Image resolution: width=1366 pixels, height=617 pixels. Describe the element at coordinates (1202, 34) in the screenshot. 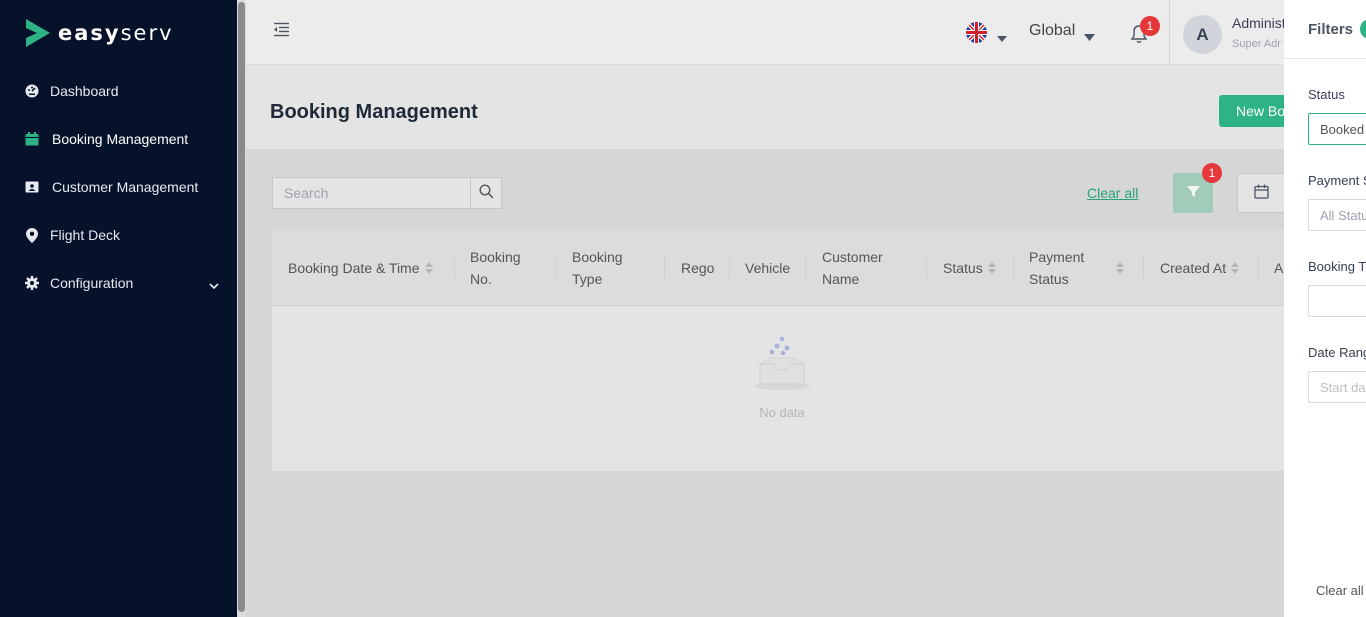

I see `avatar: A` at that location.